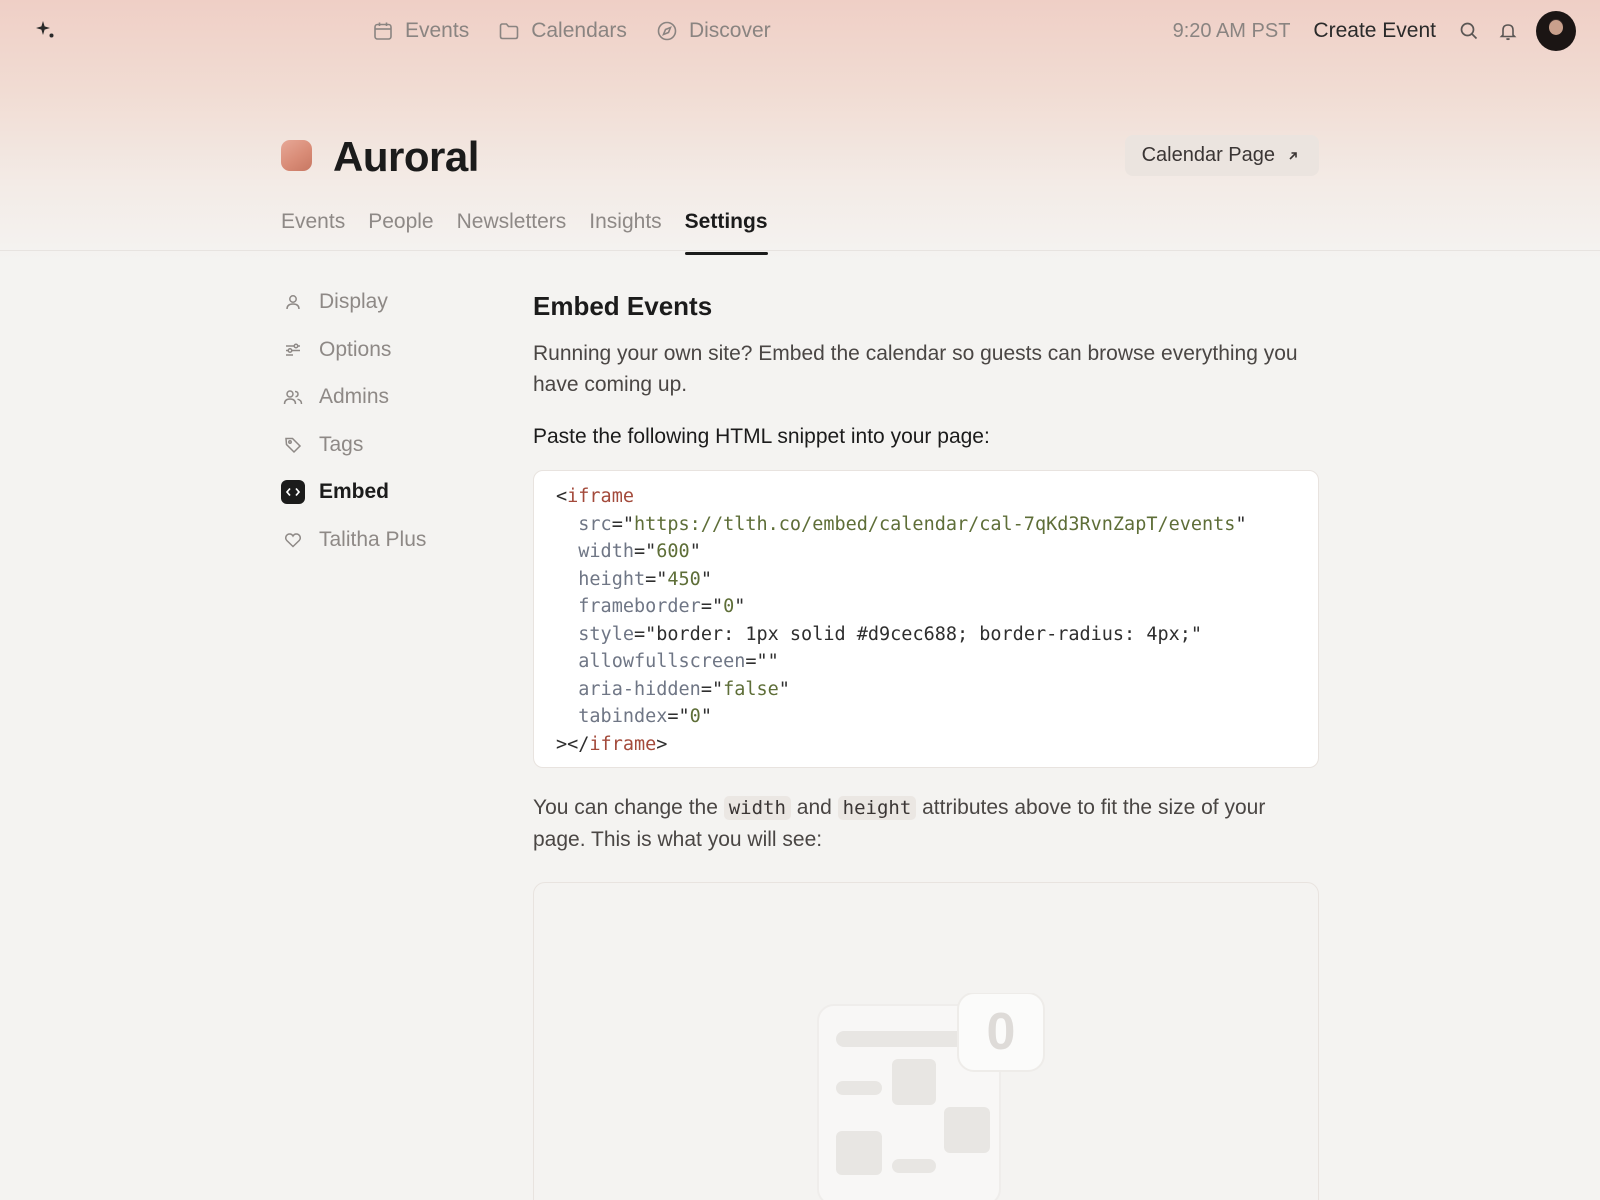  I want to click on calendar-page-button: Calendar Page, so click(1221, 155).